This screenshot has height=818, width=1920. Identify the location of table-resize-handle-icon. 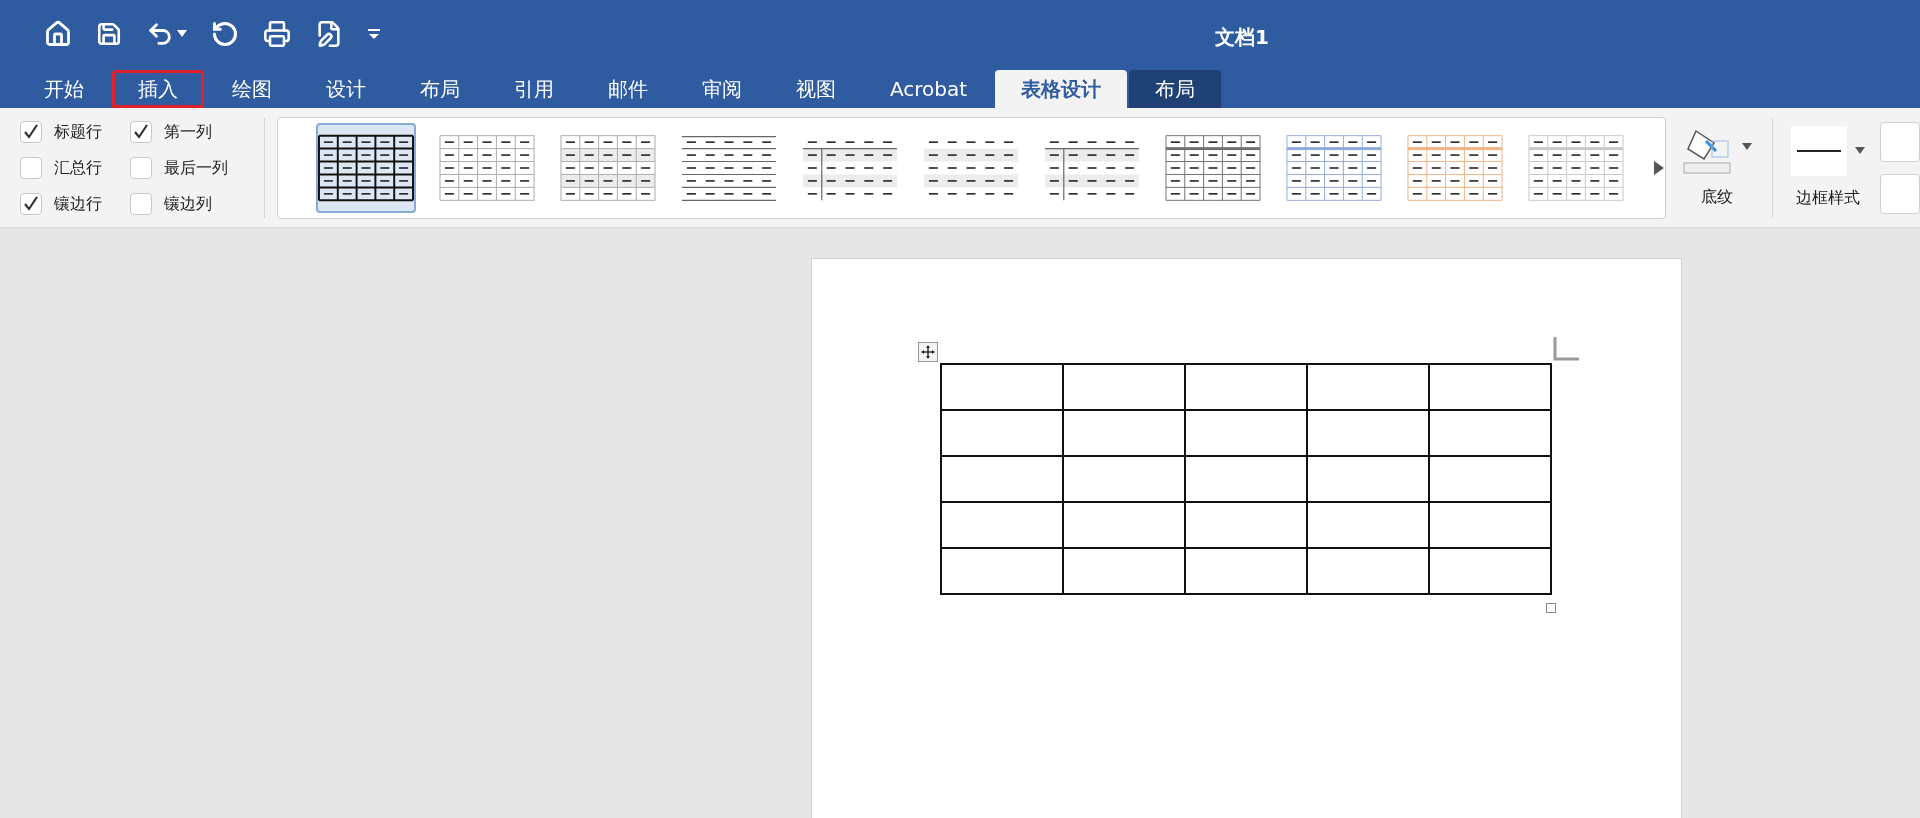
(1551, 608).